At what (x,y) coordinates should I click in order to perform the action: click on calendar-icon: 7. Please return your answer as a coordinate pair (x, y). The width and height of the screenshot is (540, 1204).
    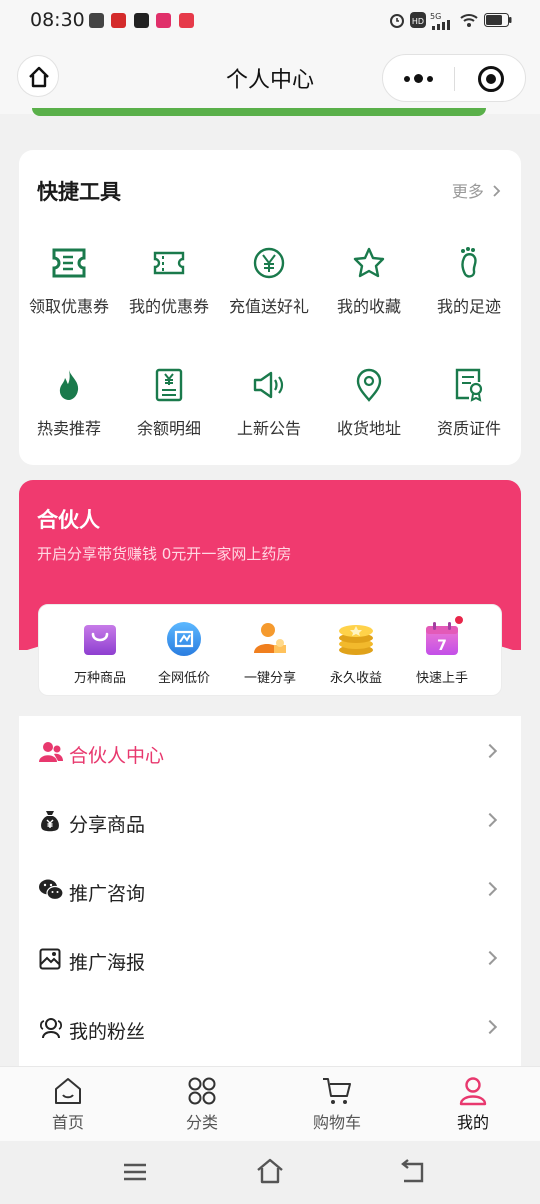
    Looking at the image, I should click on (442, 638).